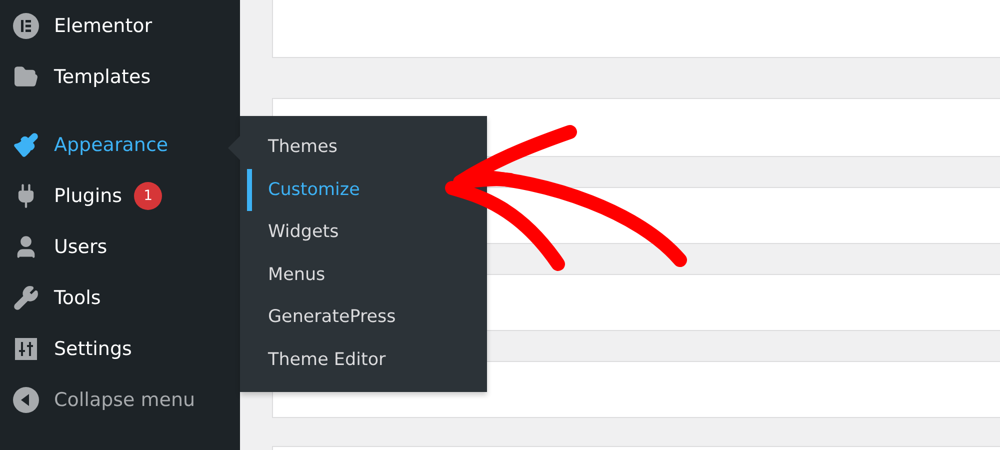 Image resolution: width=1000 pixels, height=450 pixels. What do you see at coordinates (102, 77) in the screenshot?
I see `menu-label: Templates` at bounding box center [102, 77].